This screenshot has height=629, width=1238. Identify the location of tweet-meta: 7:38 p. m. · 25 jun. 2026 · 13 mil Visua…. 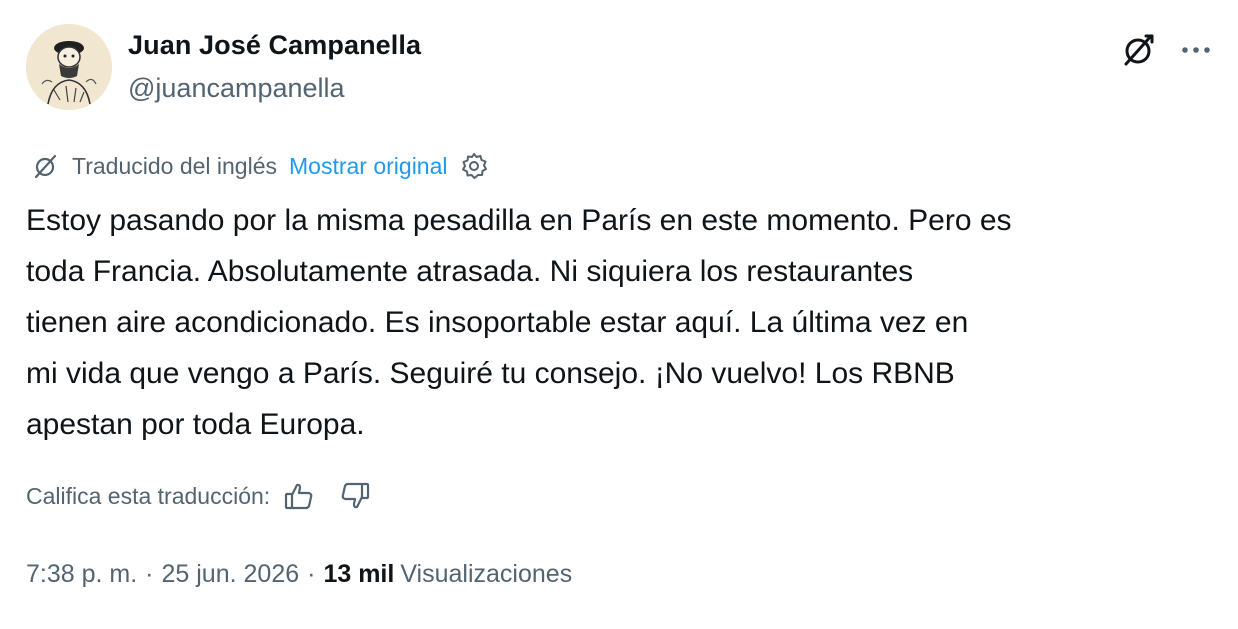
(299, 574).